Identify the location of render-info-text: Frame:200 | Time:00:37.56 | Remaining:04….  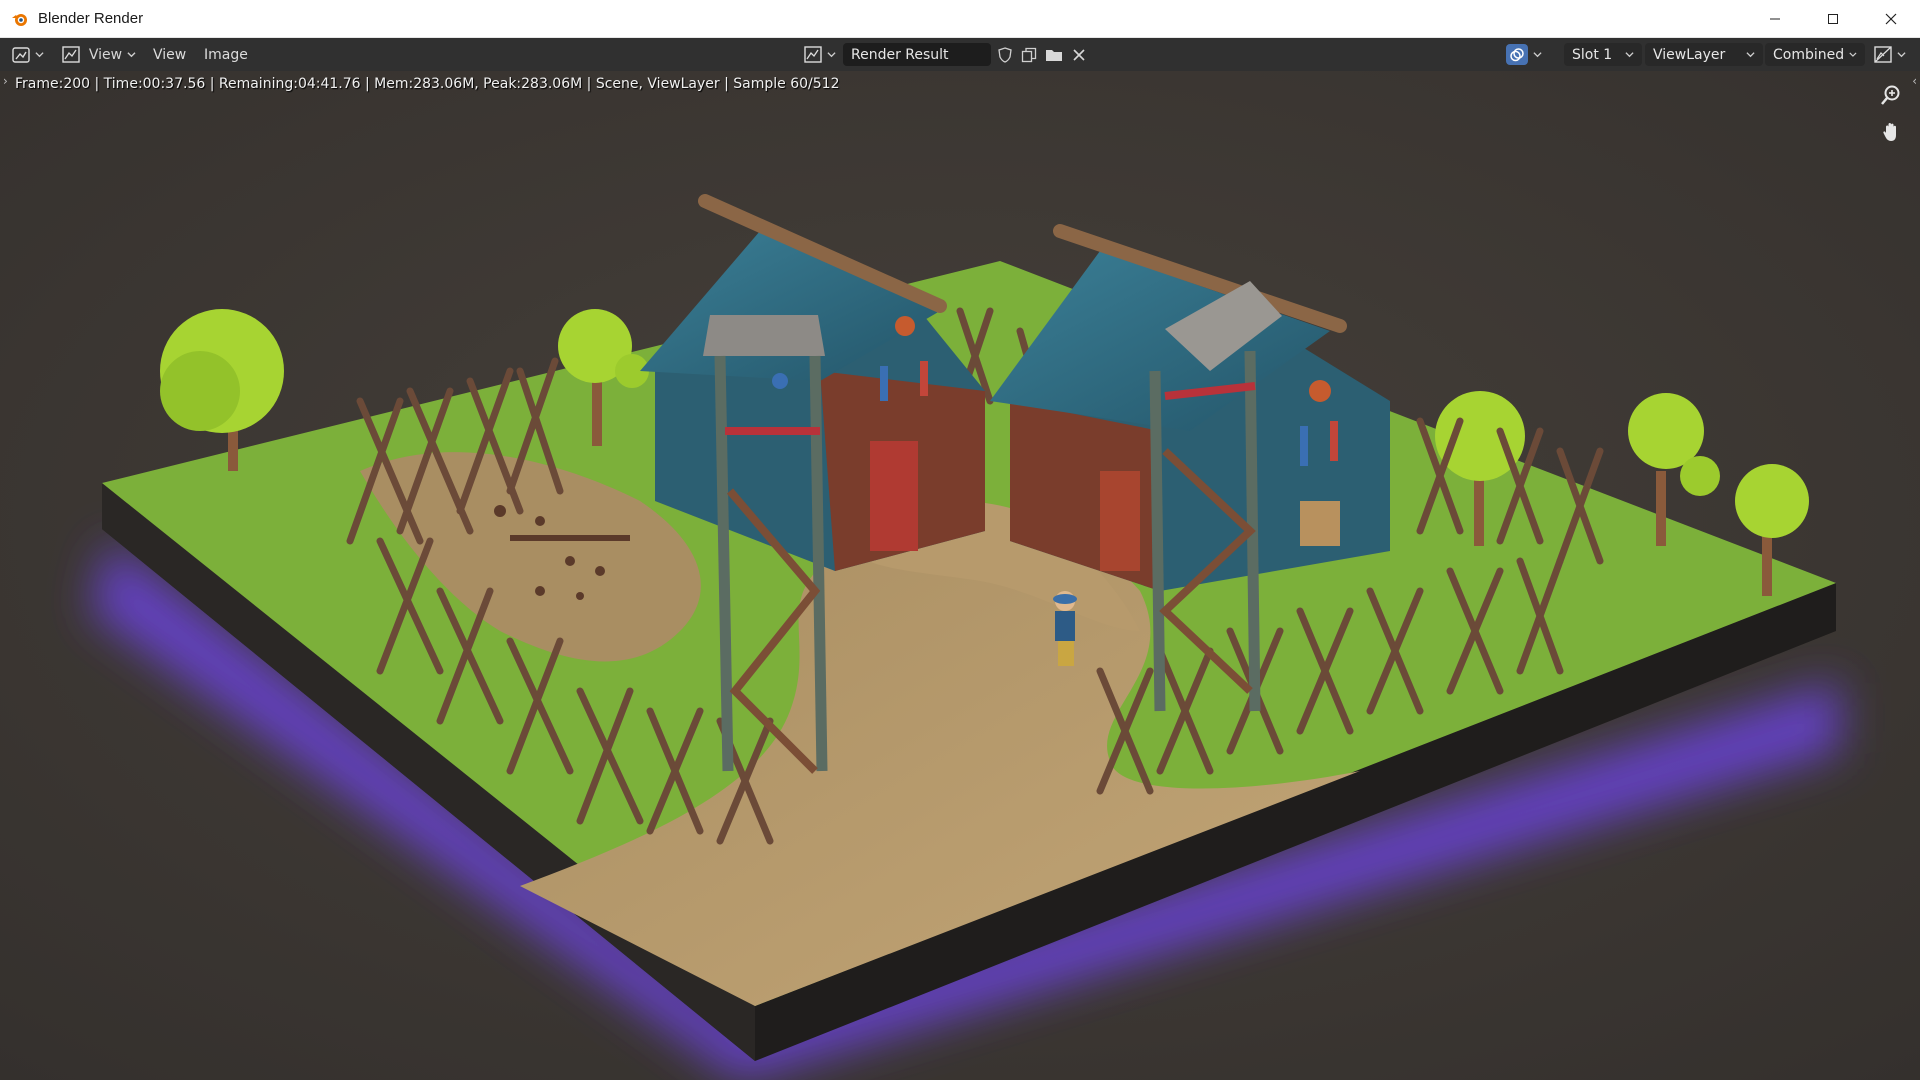
(427, 84).